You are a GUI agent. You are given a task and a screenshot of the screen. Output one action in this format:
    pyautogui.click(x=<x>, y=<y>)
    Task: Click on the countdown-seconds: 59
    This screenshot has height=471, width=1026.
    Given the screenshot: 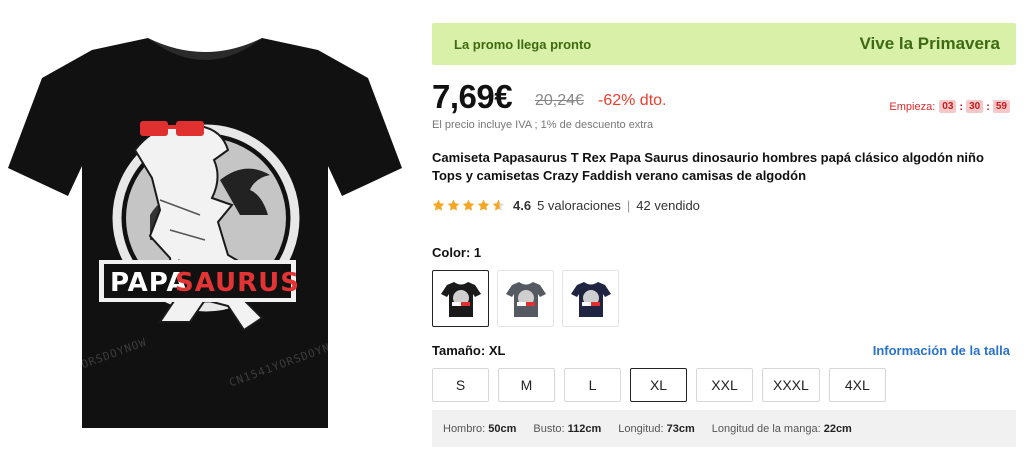 What is the action you would take?
    pyautogui.click(x=1001, y=106)
    